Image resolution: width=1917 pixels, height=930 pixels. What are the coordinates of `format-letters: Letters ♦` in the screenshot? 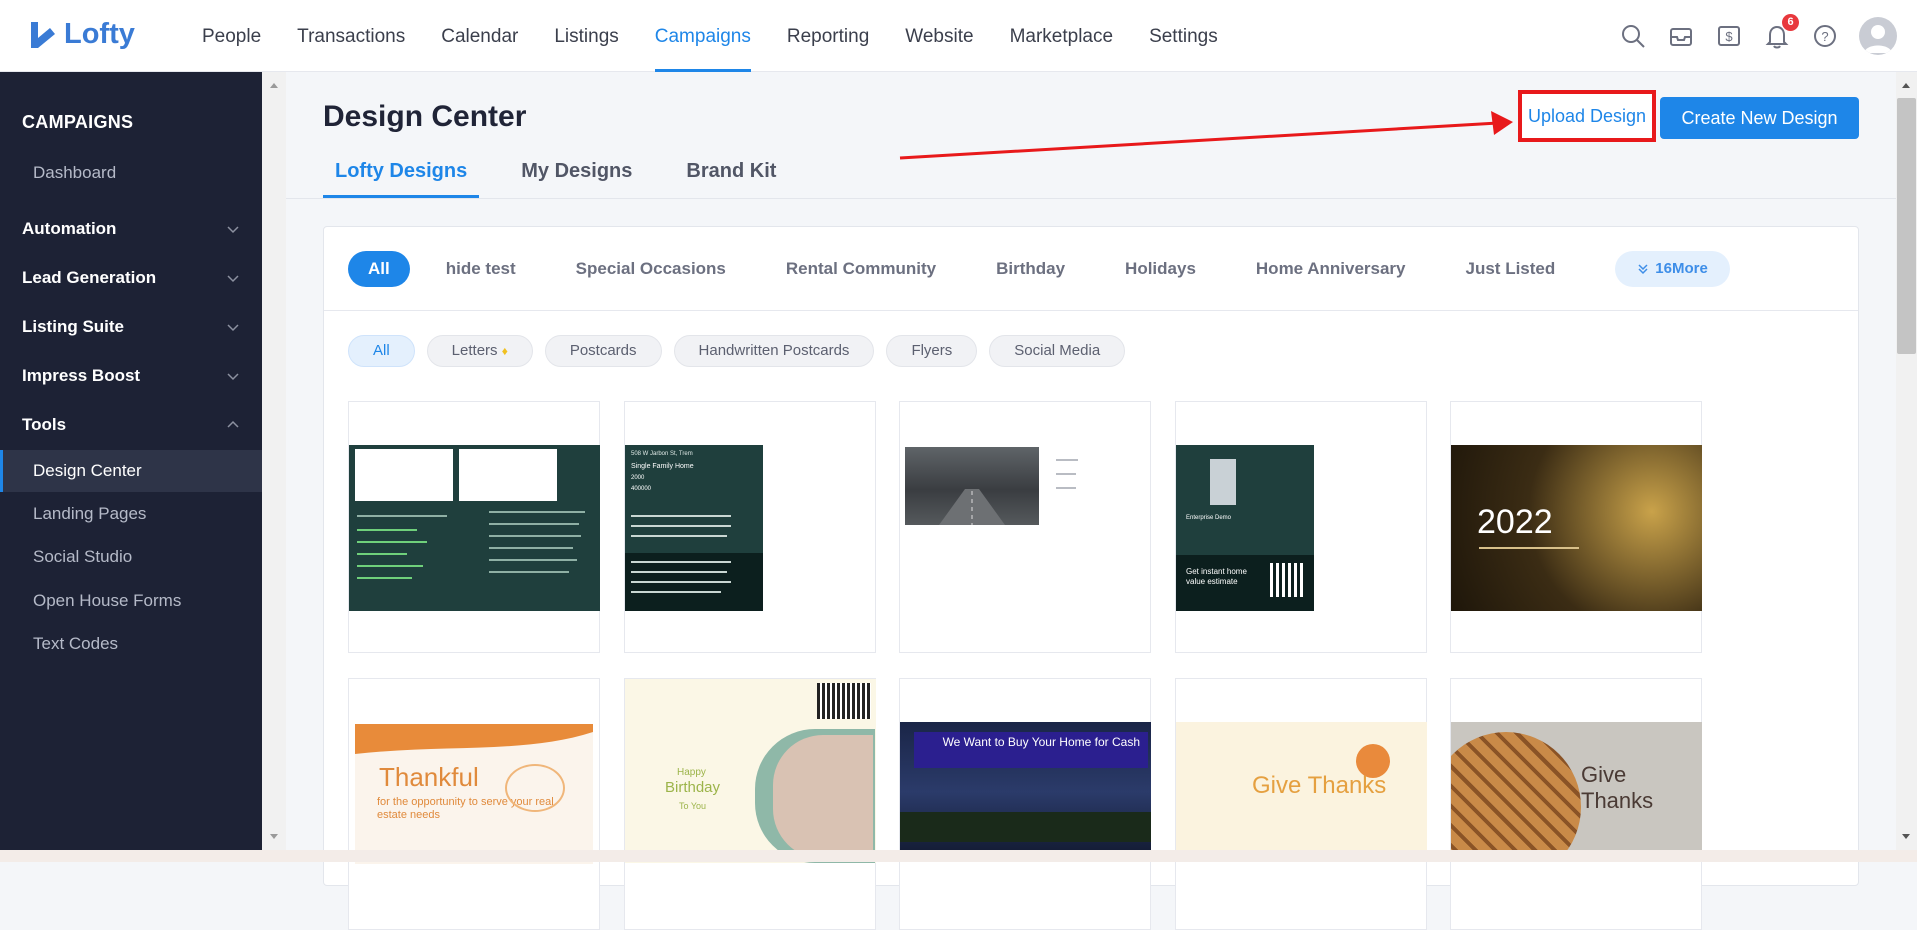 It's located at (479, 351).